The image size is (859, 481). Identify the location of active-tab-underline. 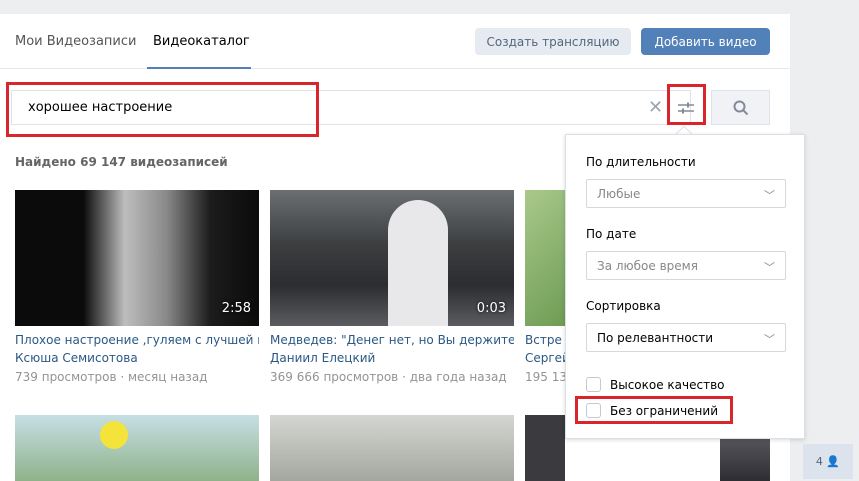
(199, 68).